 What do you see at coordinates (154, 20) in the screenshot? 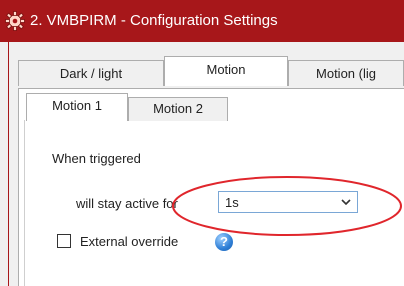
I see `window-title: 2. VMBPIRM - Configuration Settings` at bounding box center [154, 20].